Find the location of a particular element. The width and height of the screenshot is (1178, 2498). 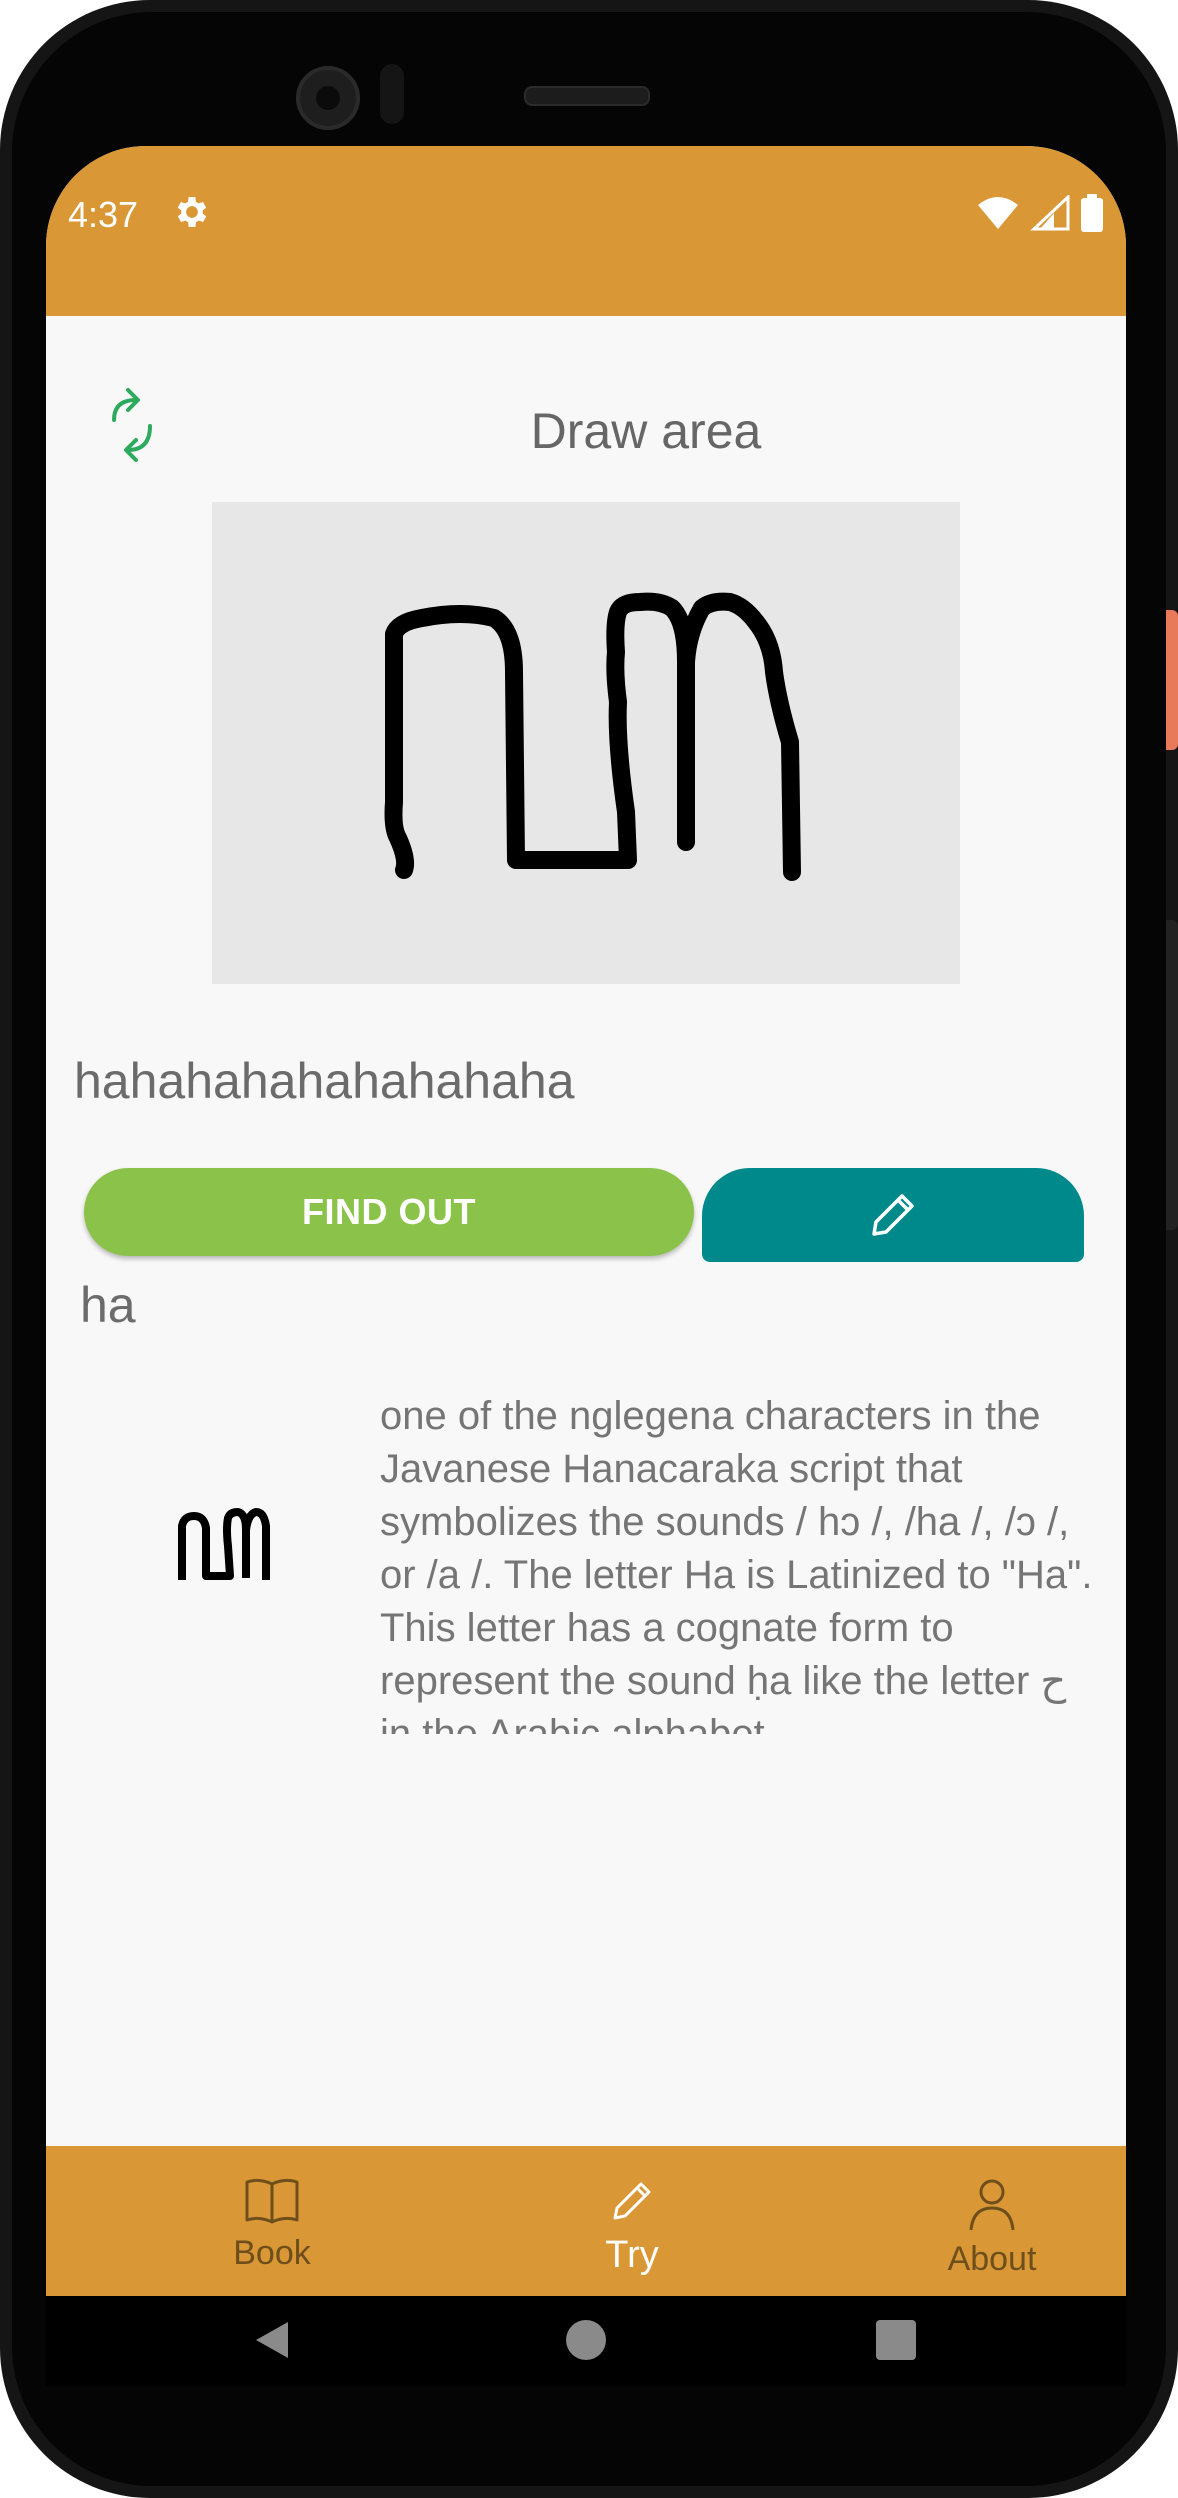

power-button is located at coordinates (1172, 680).